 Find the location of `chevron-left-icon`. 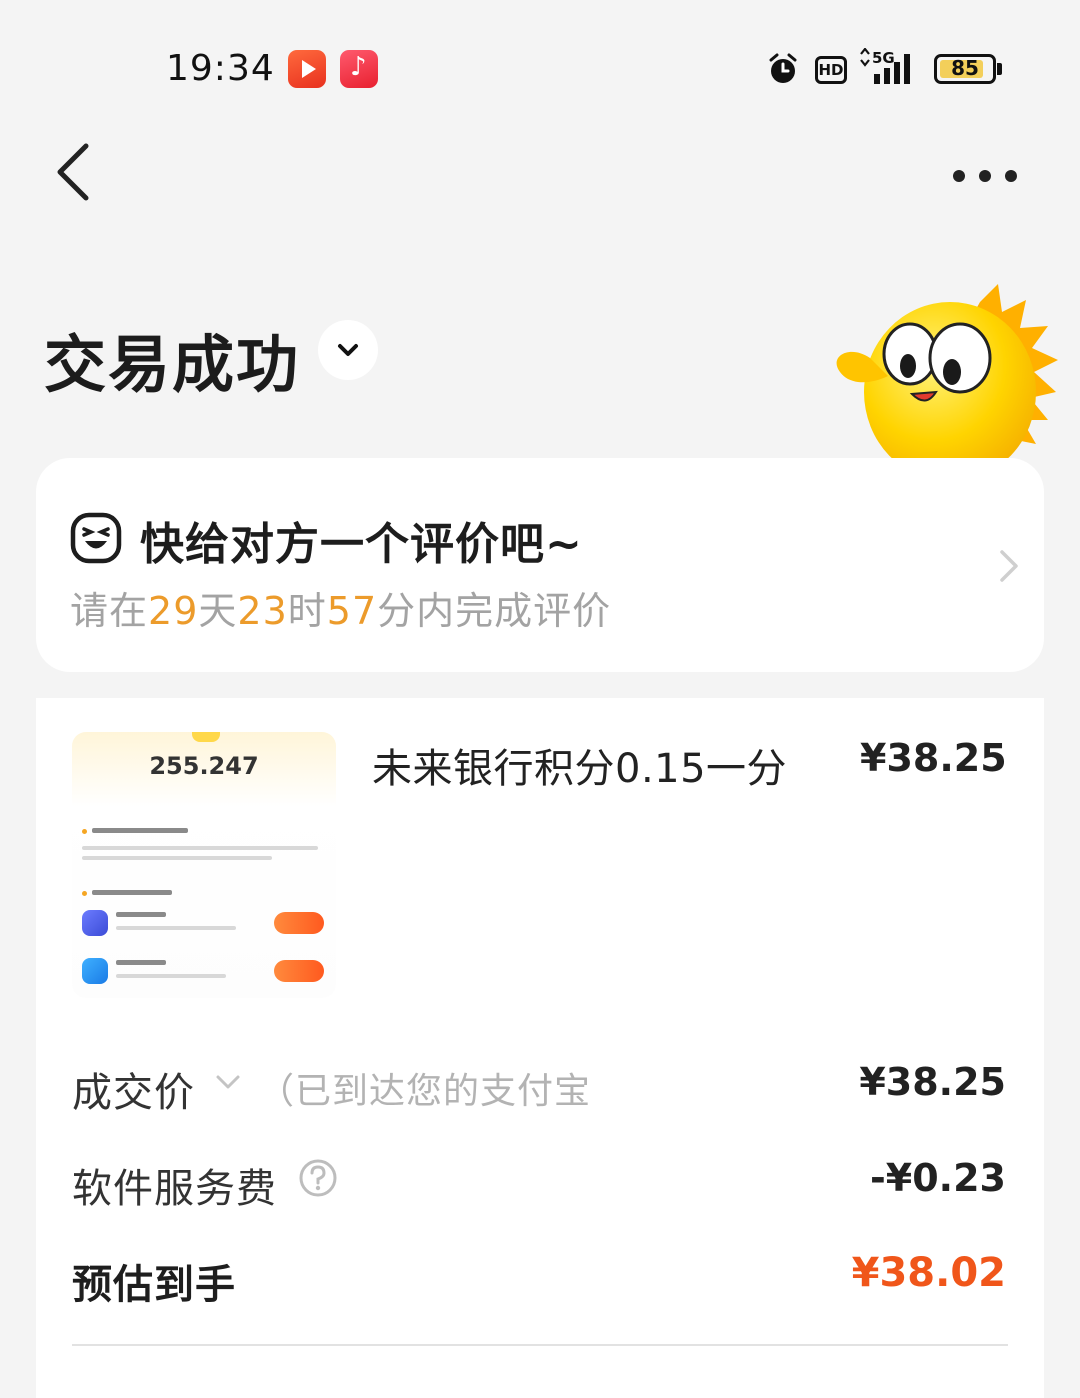

chevron-left-icon is located at coordinates (74, 172).